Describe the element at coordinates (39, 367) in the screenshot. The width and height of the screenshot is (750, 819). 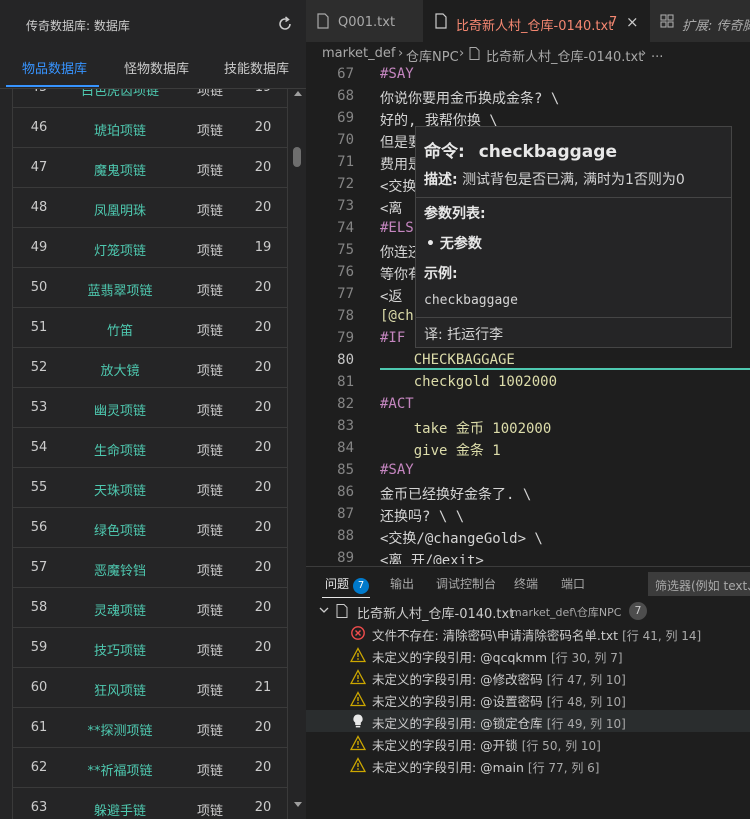
I see `item-id: 52` at that location.